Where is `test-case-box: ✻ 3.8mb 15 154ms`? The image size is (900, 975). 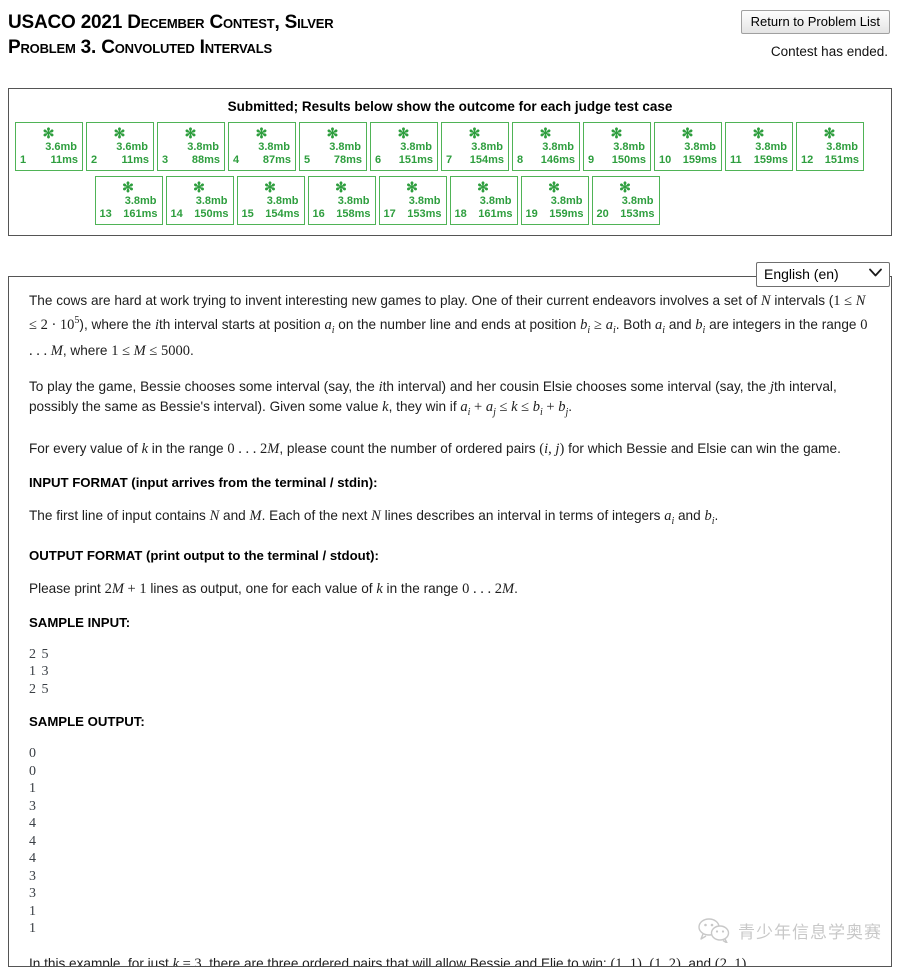 test-case-box: ✻ 3.8mb 15 154ms is located at coordinates (270, 200).